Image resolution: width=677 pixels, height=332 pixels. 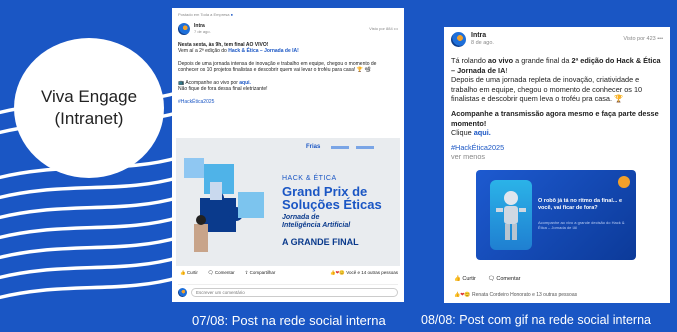 What do you see at coordinates (263, 51) in the screenshot?
I see `event-link: Hack & Ética – Jornada de IA!` at bounding box center [263, 51].